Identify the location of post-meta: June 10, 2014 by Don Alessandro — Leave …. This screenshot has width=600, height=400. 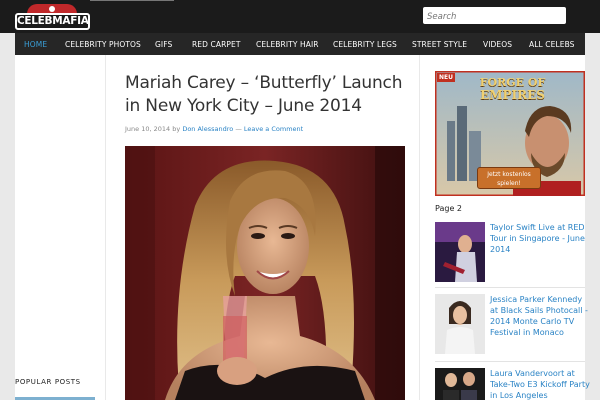
(214, 129).